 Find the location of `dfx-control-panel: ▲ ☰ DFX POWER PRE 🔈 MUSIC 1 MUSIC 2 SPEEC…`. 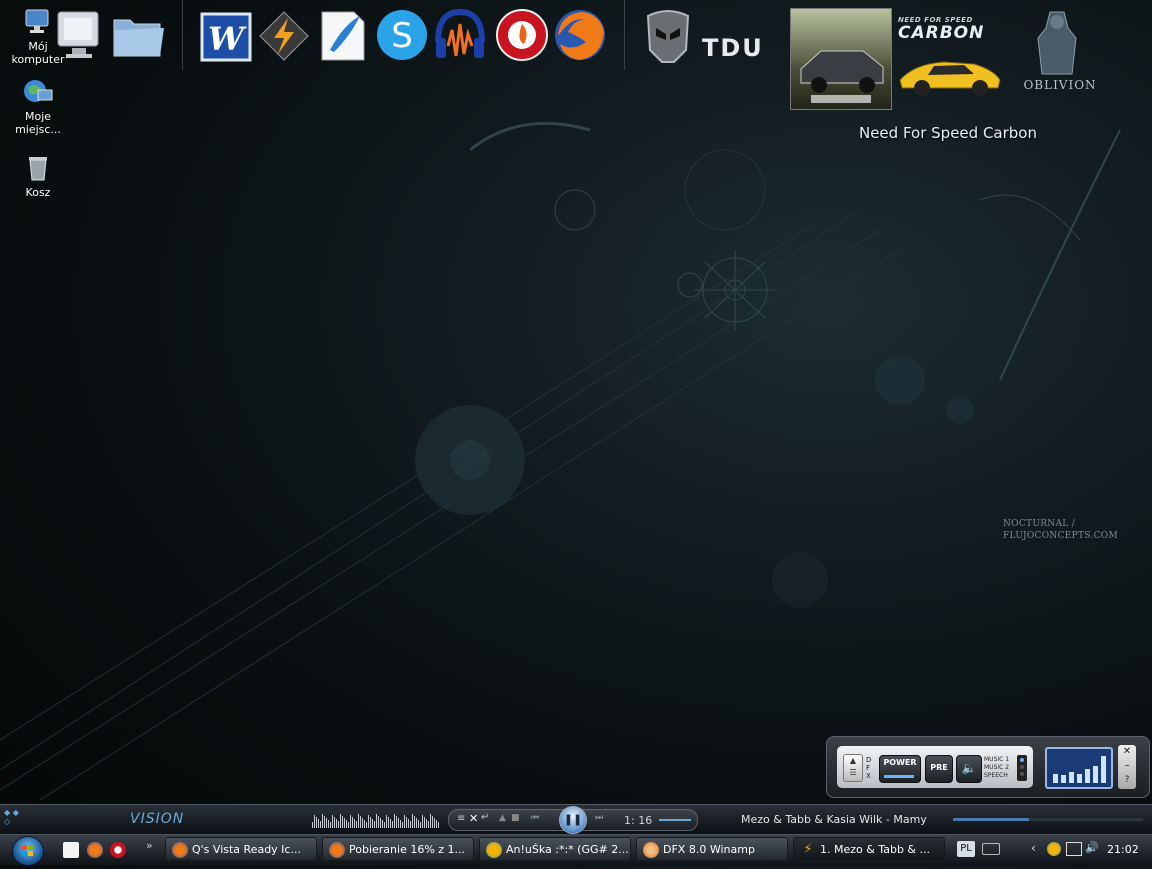

dfx-control-panel: ▲ ☰ DFX POWER PRE 🔈 MUSIC 1 MUSIC 2 SPEEC… is located at coordinates (935, 767).